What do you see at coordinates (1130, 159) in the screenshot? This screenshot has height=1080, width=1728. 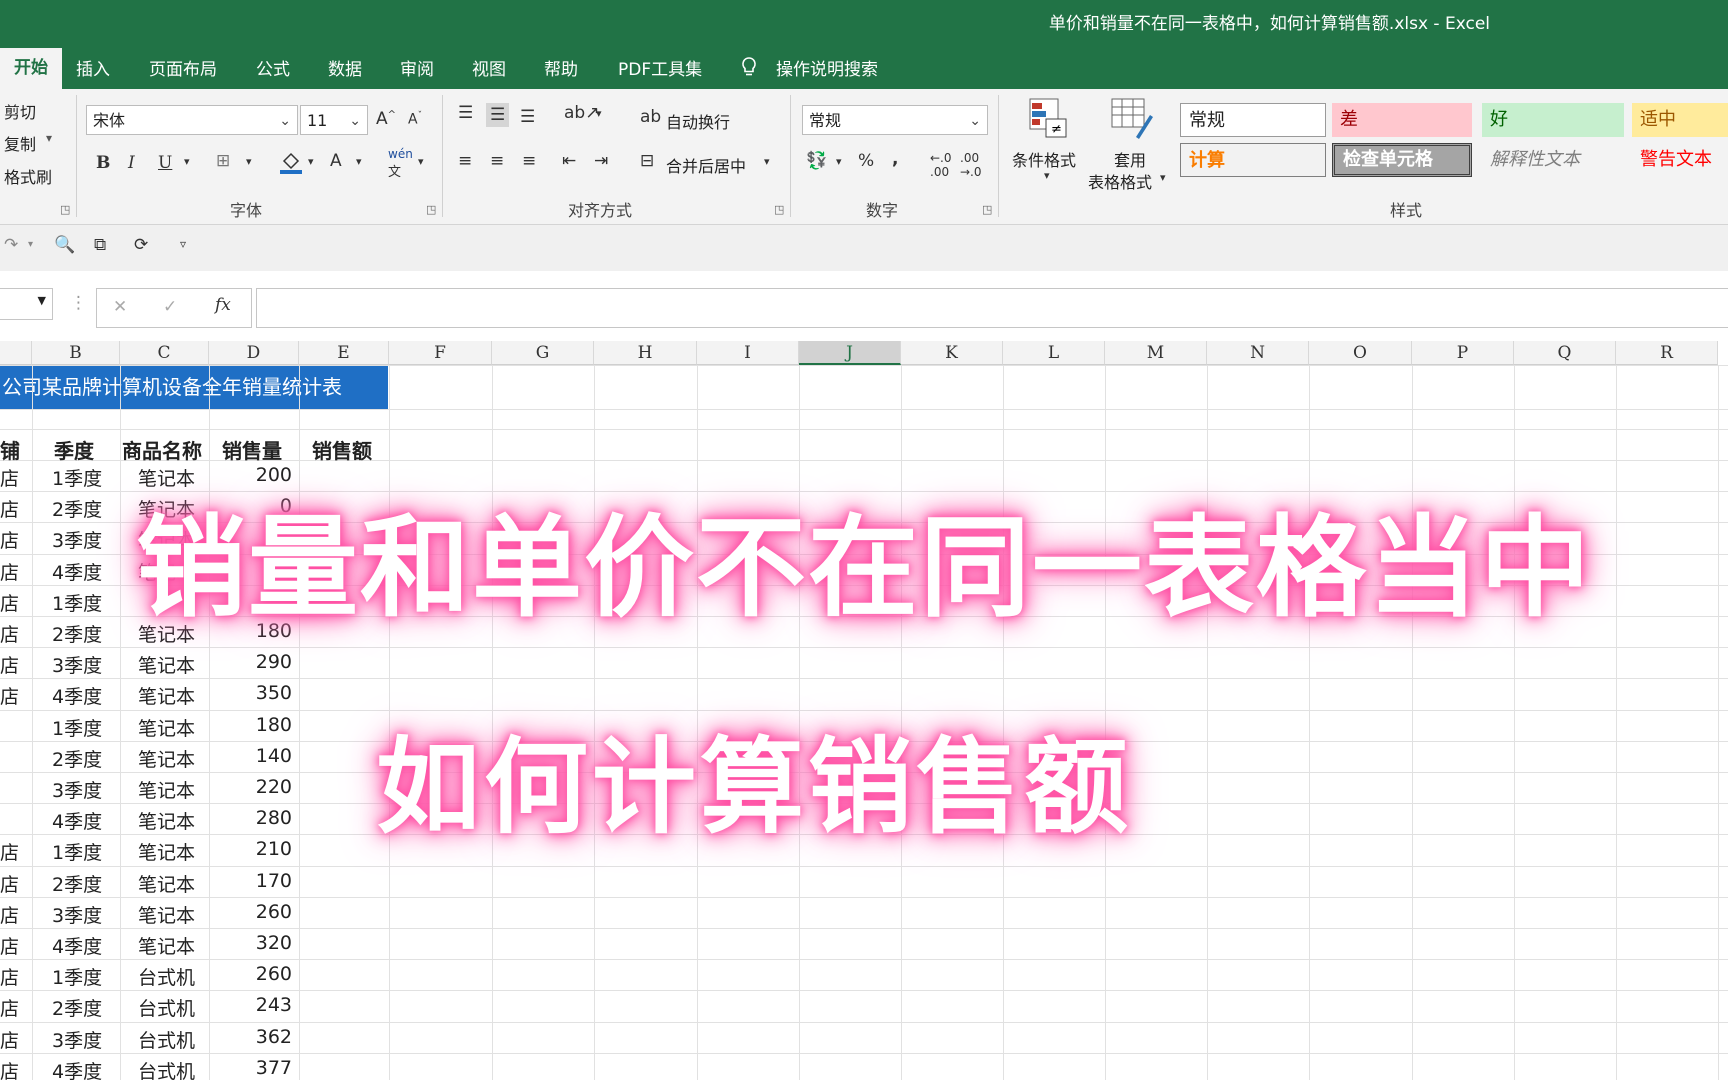 I see `table-format-label-1: 套用` at bounding box center [1130, 159].